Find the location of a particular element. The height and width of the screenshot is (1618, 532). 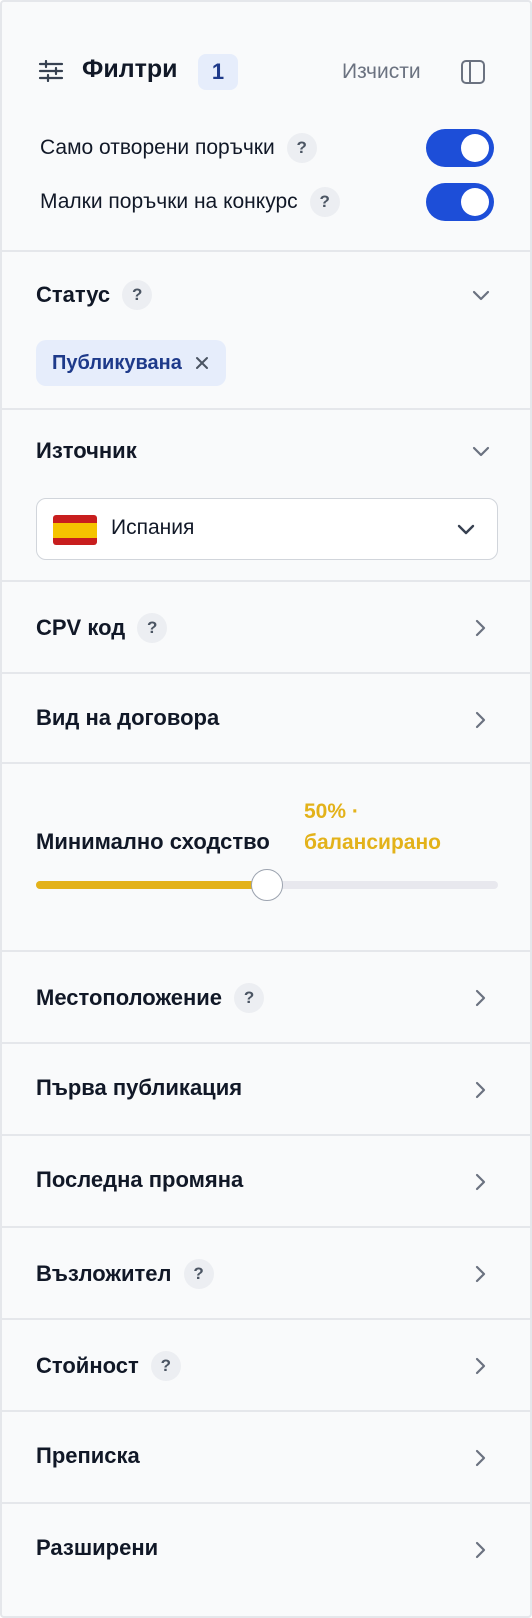

open-tenders-toggle is located at coordinates (460, 148).